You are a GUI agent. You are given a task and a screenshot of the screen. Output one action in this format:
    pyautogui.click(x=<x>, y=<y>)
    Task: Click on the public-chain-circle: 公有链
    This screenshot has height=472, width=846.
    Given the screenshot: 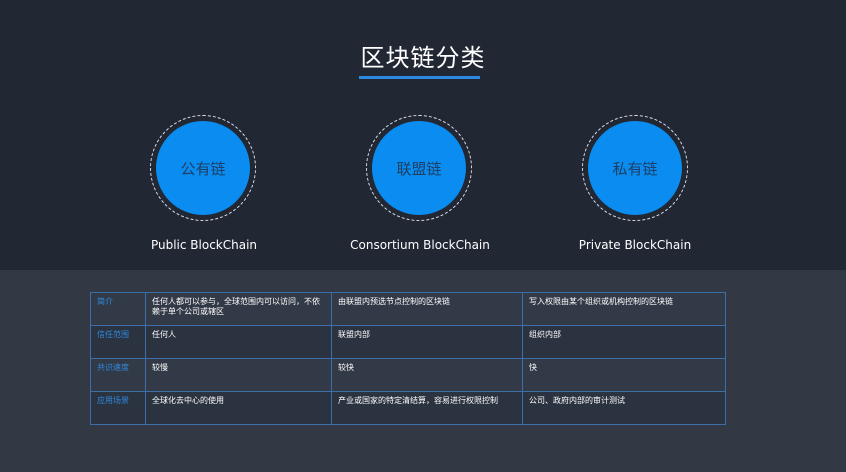 What is the action you would take?
    pyautogui.click(x=203, y=168)
    